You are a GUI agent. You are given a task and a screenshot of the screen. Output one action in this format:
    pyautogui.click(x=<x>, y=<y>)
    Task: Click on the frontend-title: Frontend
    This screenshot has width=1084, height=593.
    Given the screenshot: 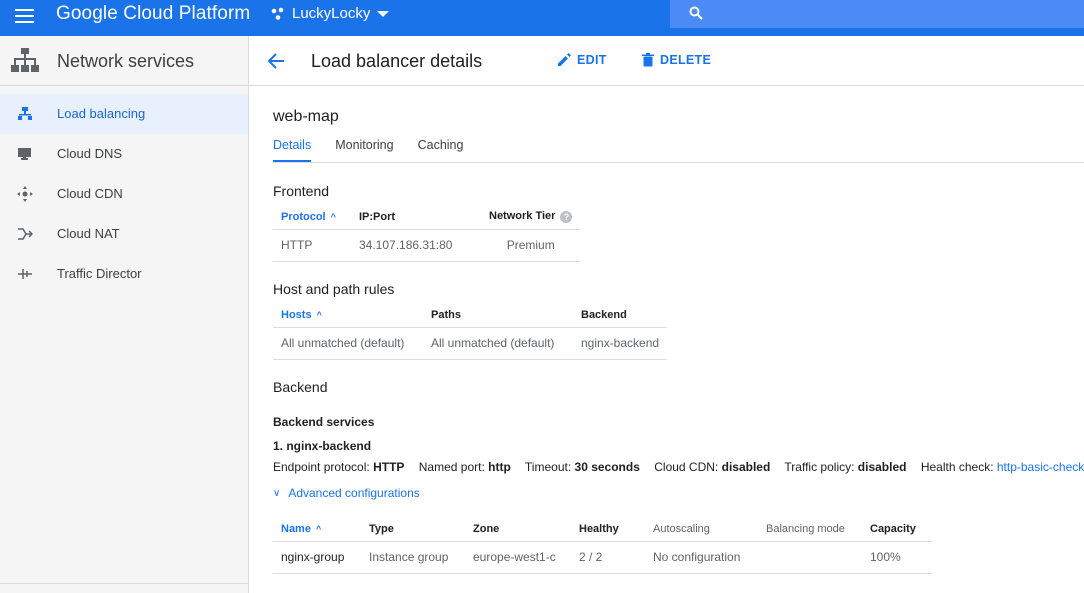 What is the action you would take?
    pyautogui.click(x=301, y=191)
    